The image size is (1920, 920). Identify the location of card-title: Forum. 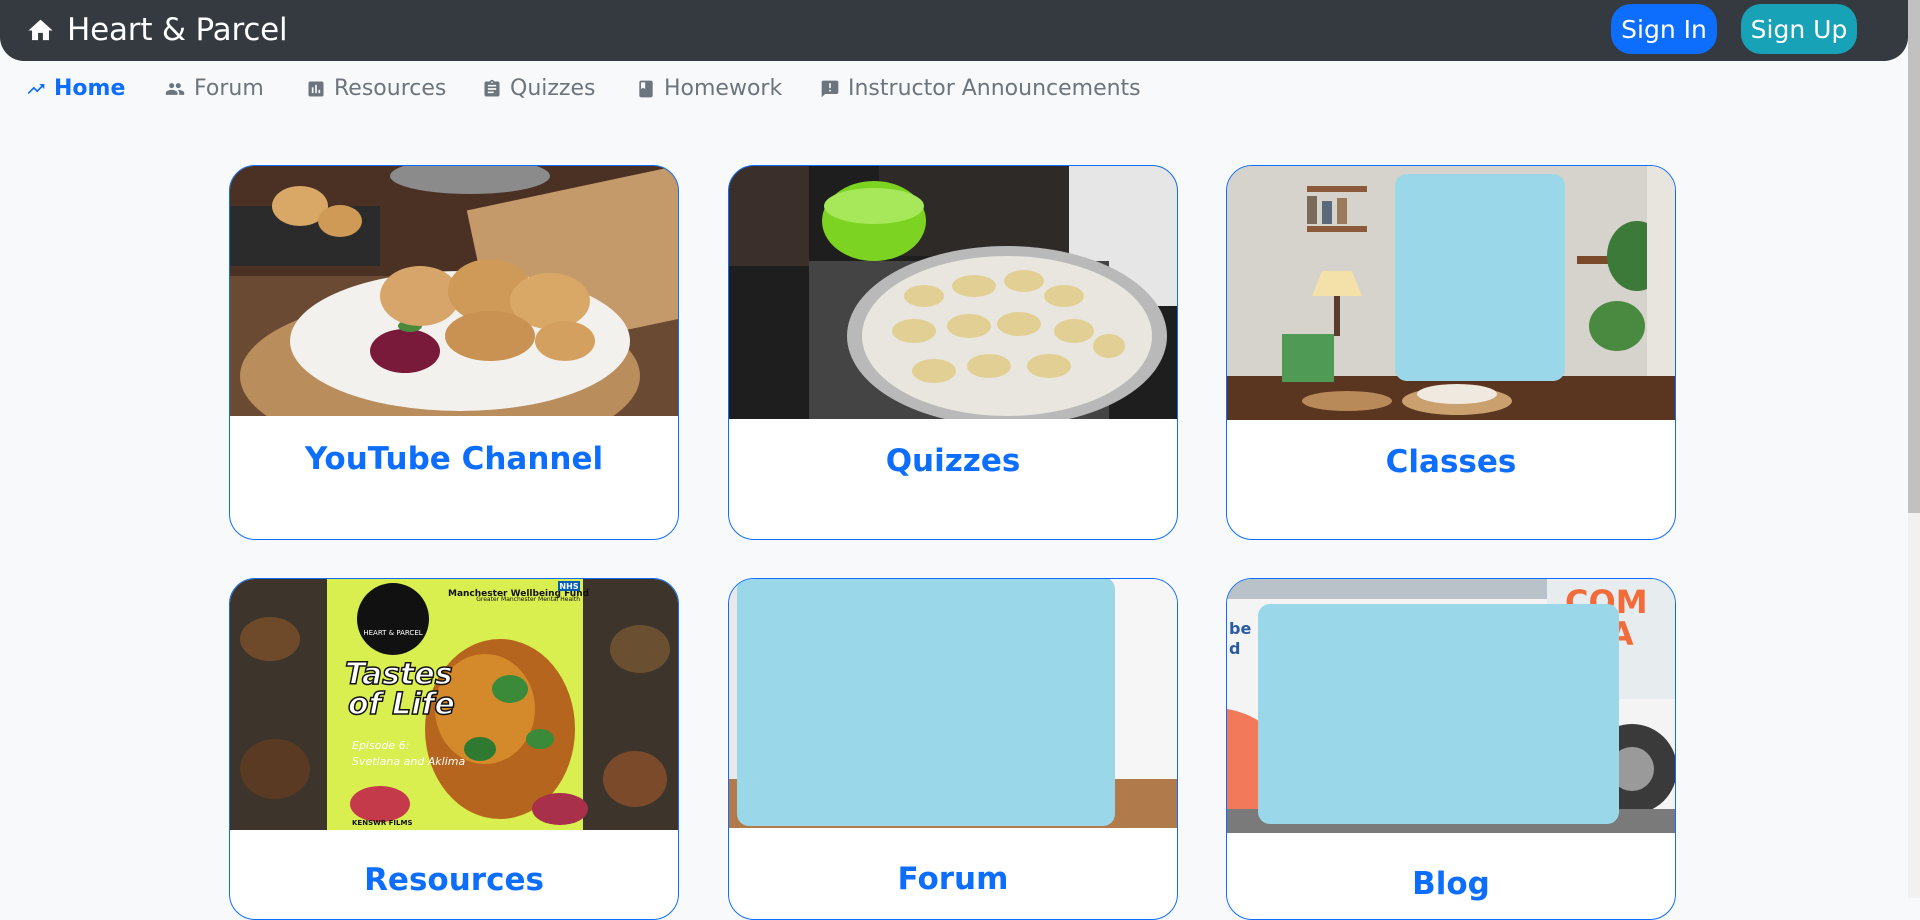
(953, 879).